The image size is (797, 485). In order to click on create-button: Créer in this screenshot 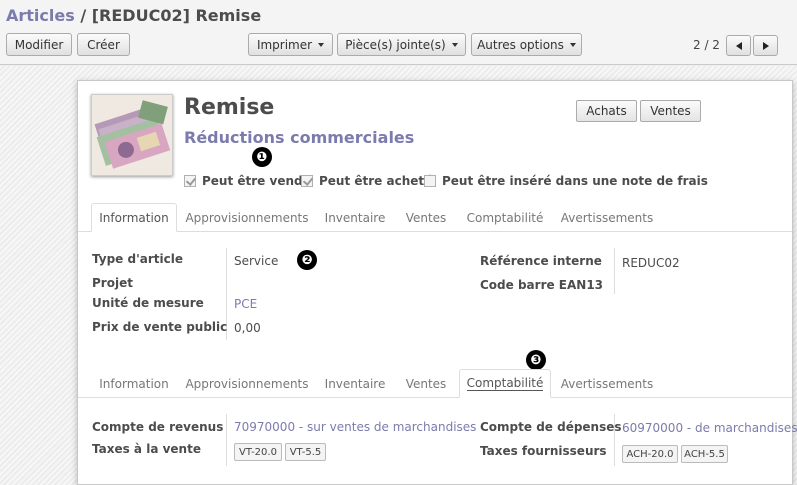, I will do `click(103, 44)`.